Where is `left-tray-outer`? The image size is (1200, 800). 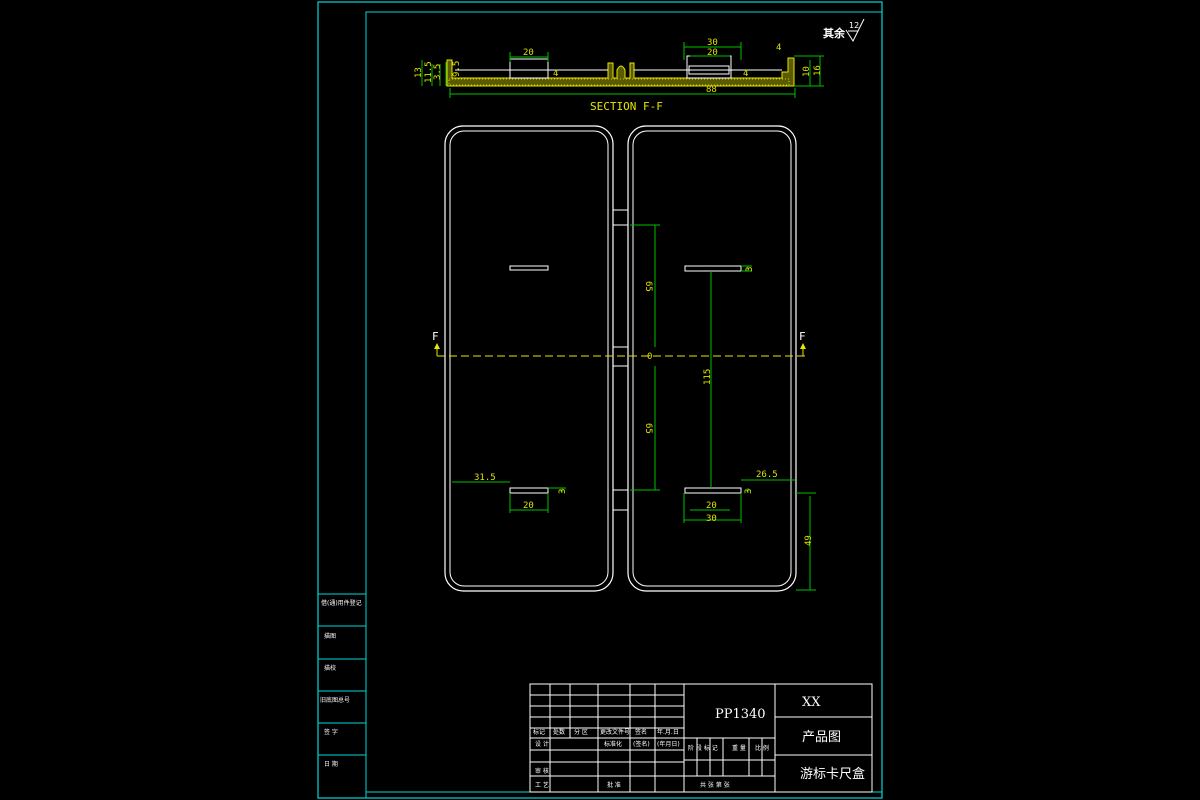 left-tray-outer is located at coordinates (529, 358).